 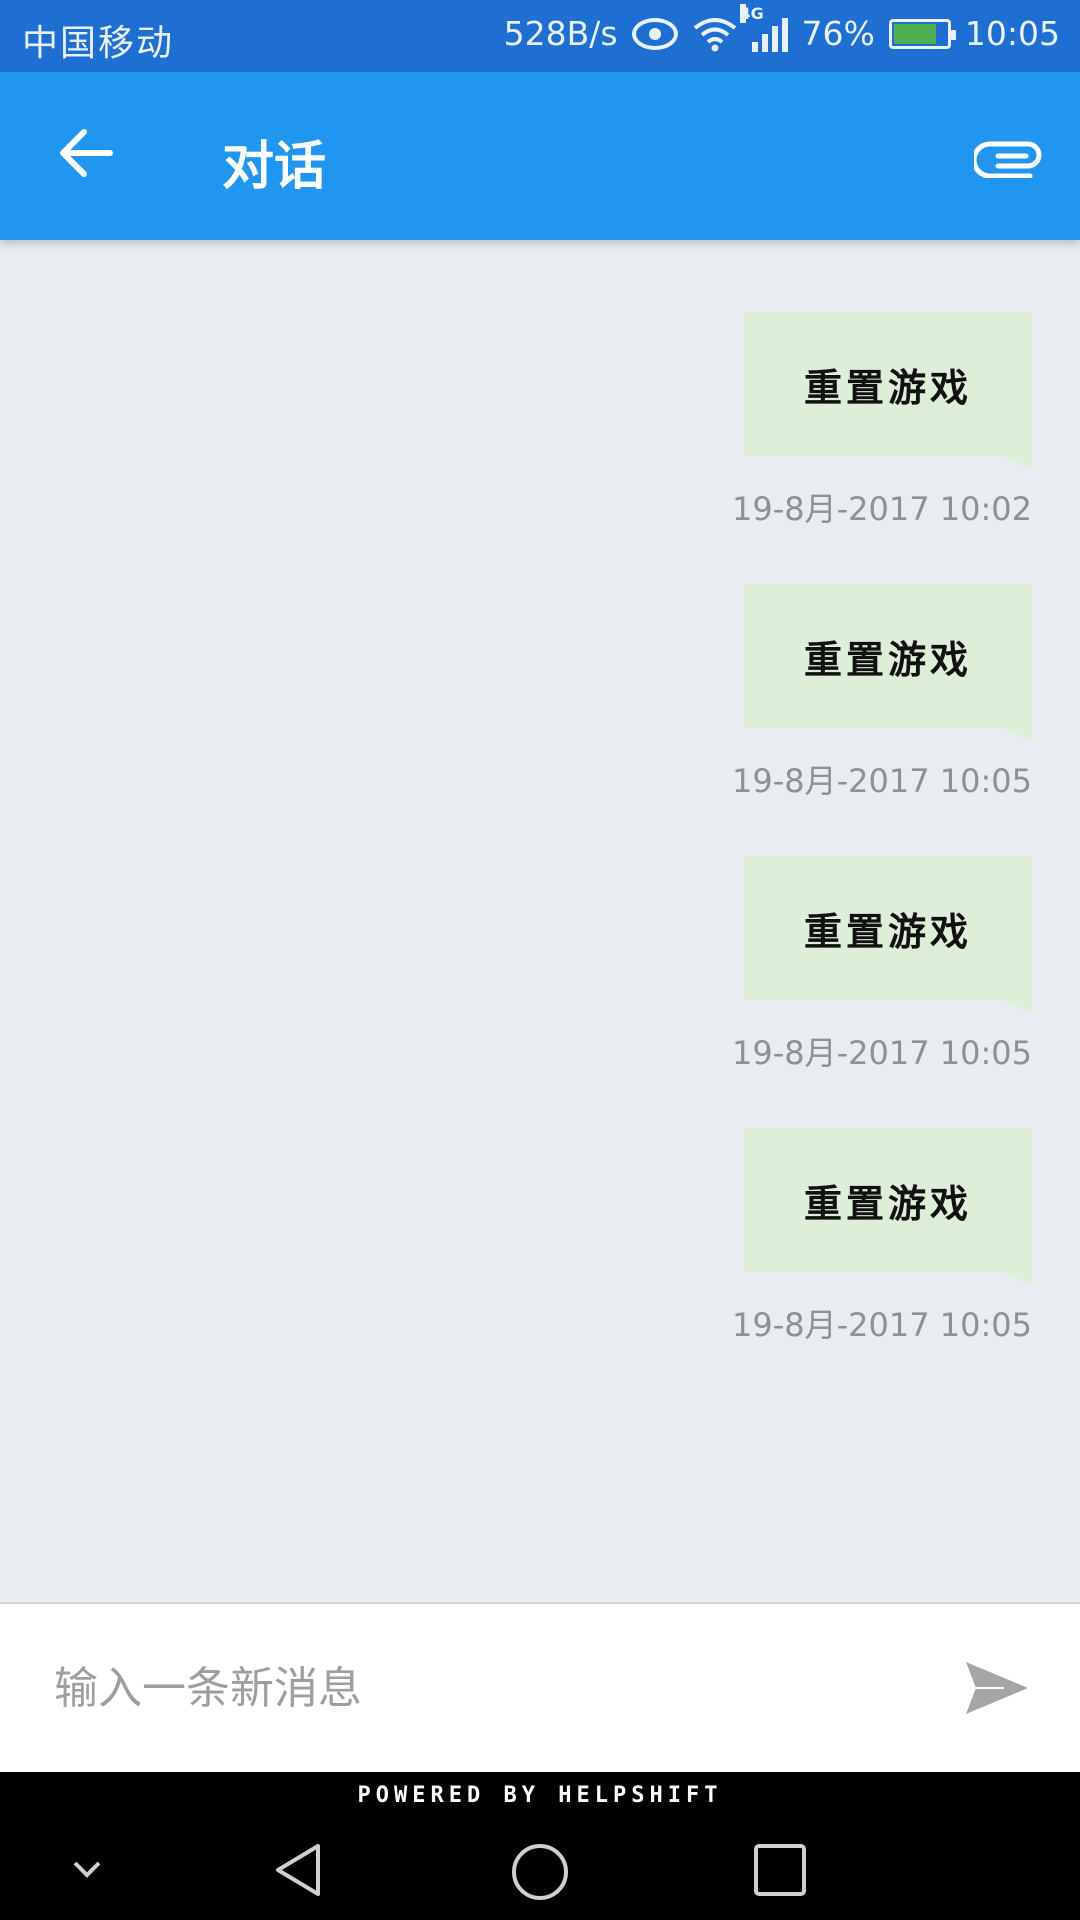 What do you see at coordinates (751, 13) in the screenshot?
I see `network-type: 4G` at bounding box center [751, 13].